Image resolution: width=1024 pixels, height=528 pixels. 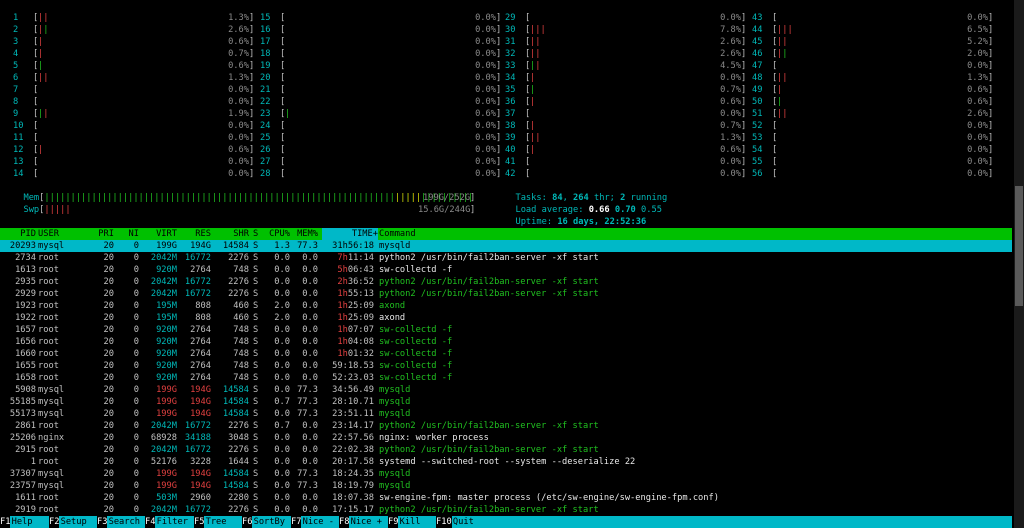 I want to click on cpu-number: 55, so click(x=757, y=162).